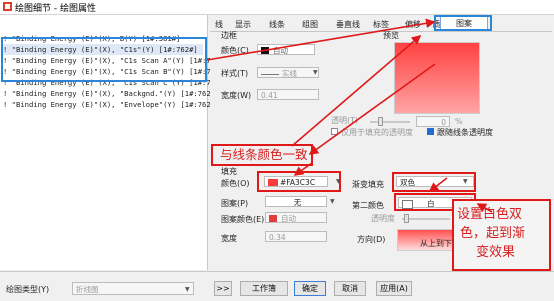 The image size is (554, 301). I want to click on cancel-button: 取消, so click(350, 288).